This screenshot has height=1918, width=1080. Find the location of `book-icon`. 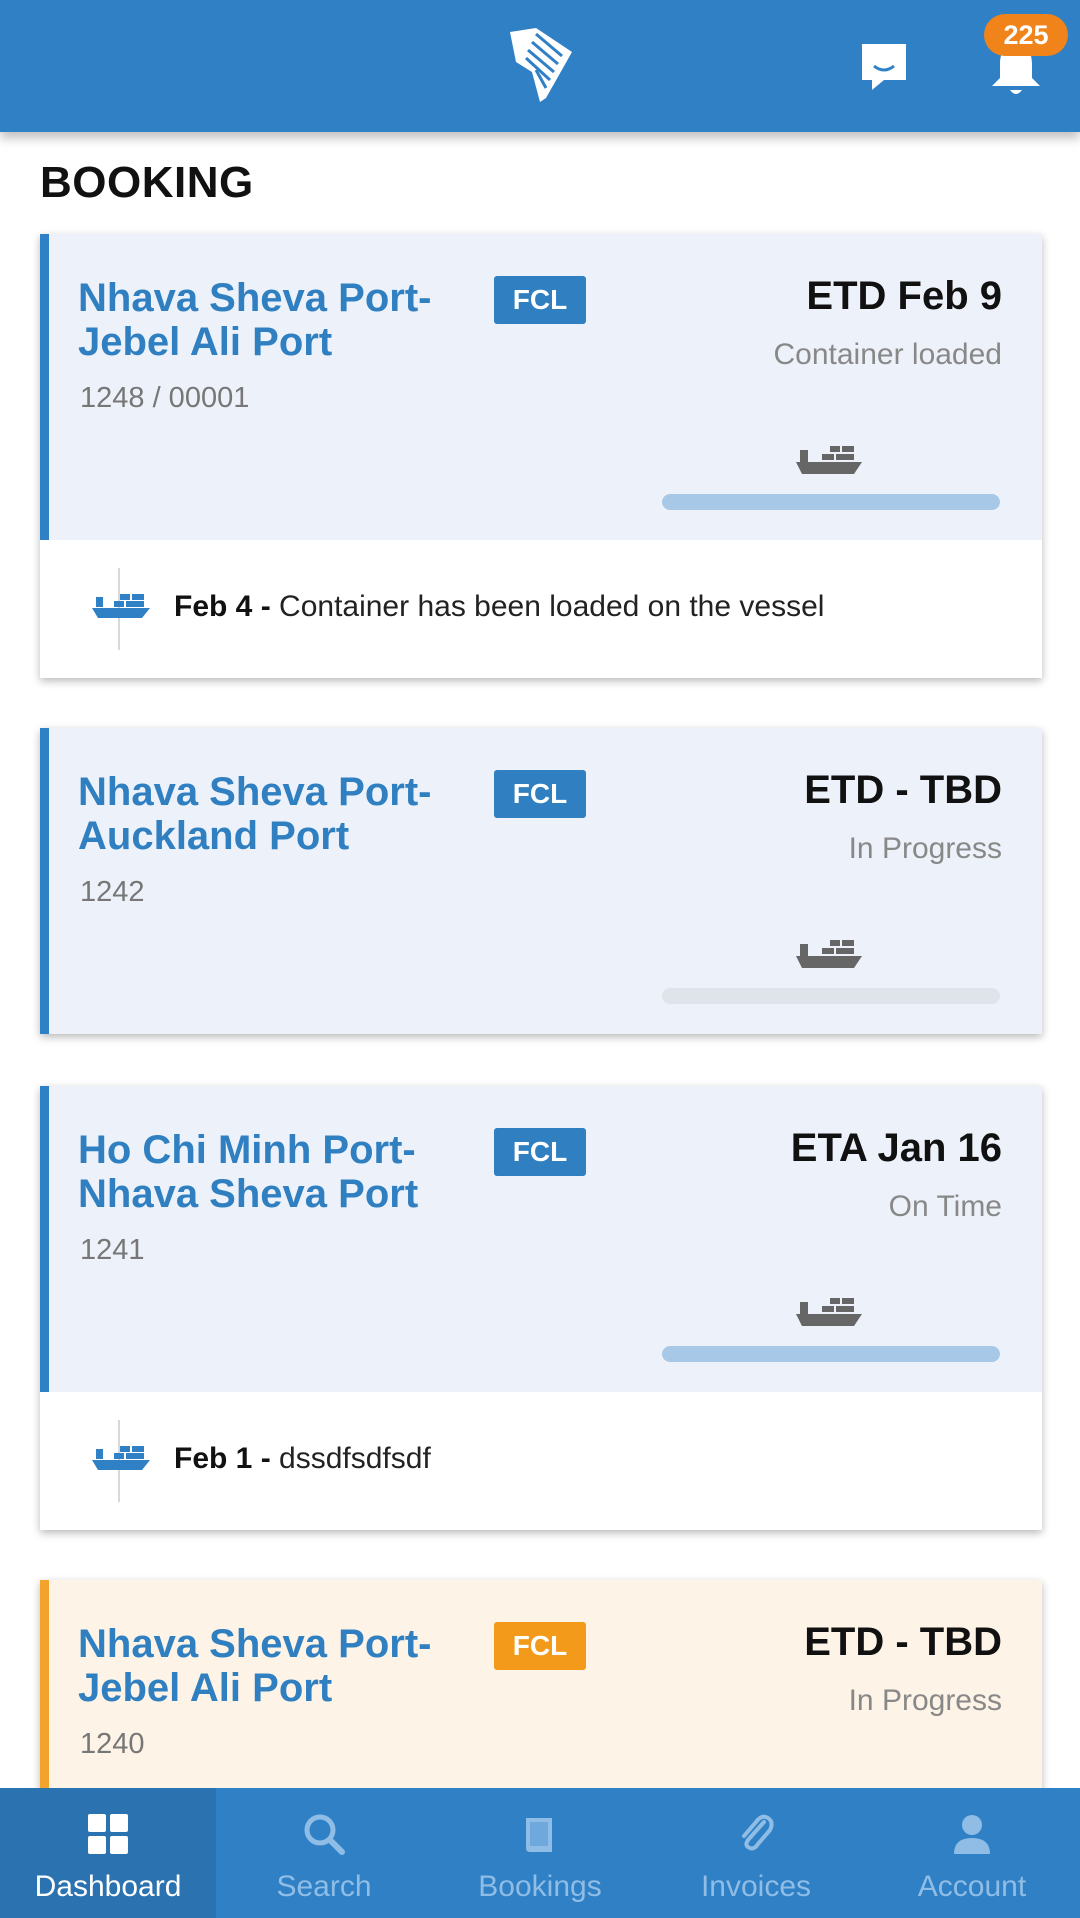

book-icon is located at coordinates (539, 1835).